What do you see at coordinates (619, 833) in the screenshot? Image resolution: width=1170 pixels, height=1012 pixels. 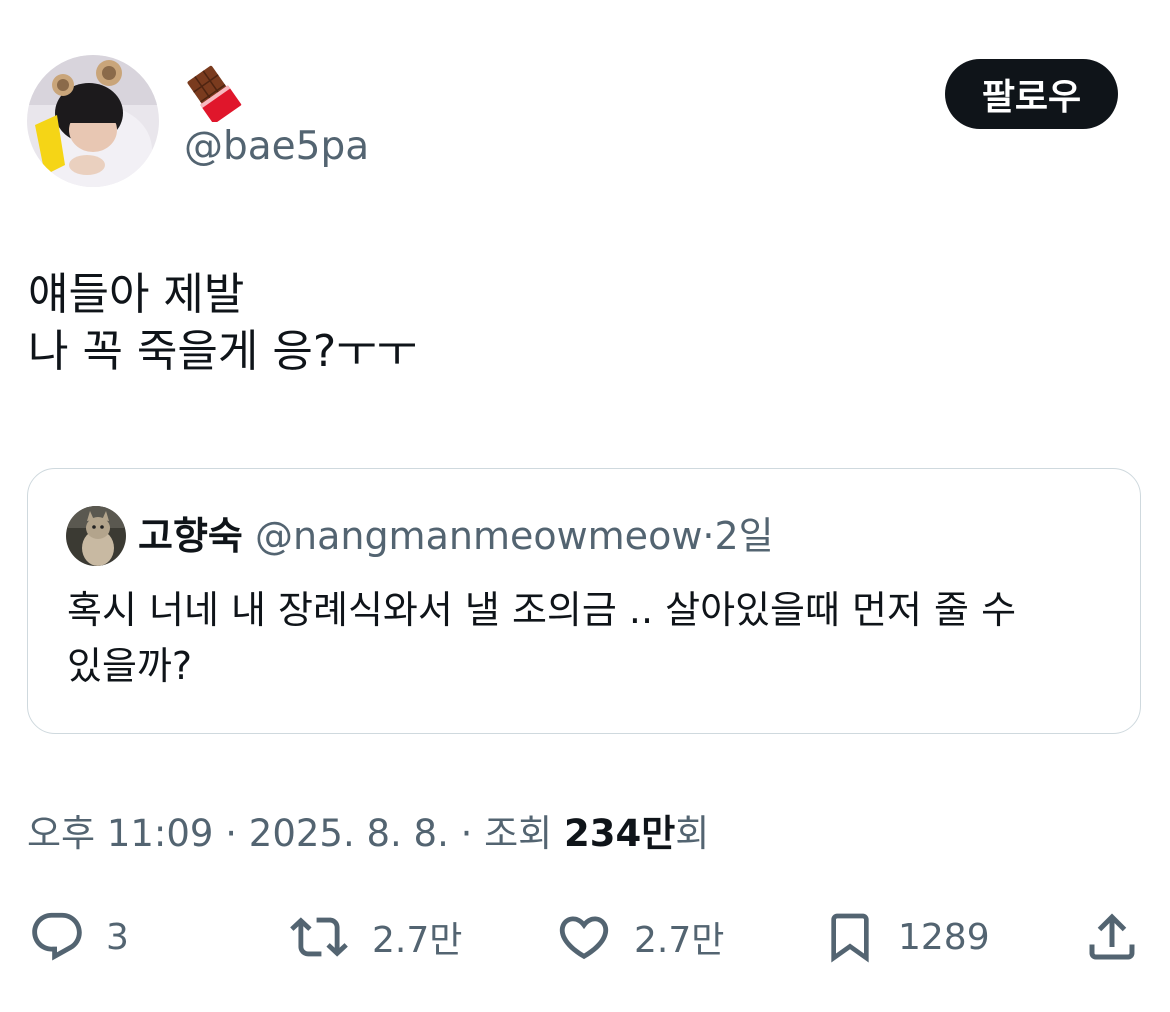 I see `views-count: 234만` at bounding box center [619, 833].